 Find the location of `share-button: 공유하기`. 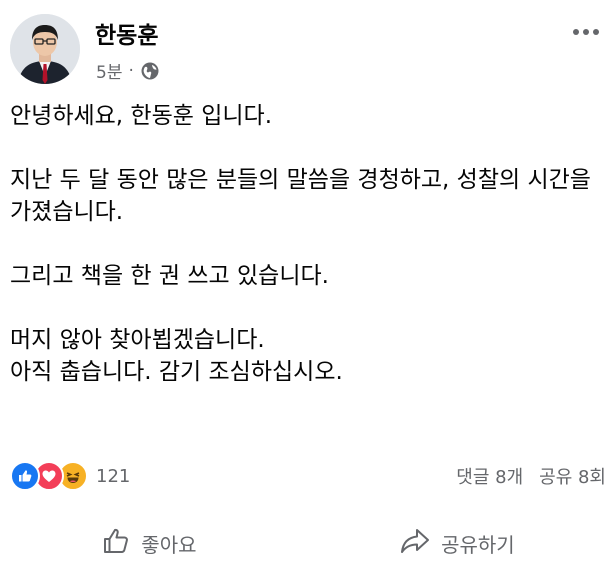

share-button: 공유하기 is located at coordinates (457, 543).